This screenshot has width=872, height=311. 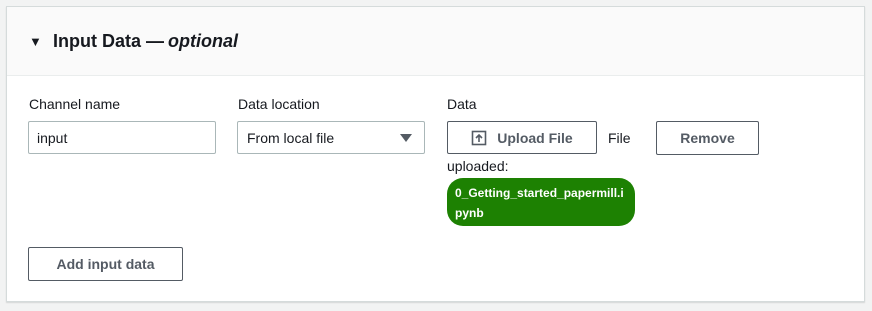 I want to click on upload-icon, so click(x=479, y=138).